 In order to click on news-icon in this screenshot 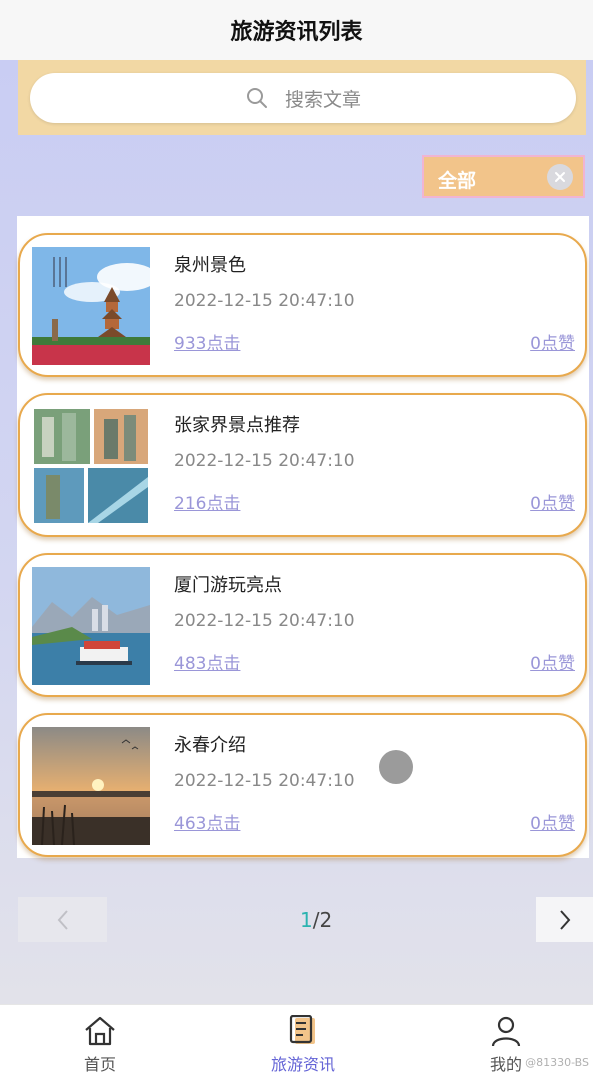, I will do `click(302, 1029)`.